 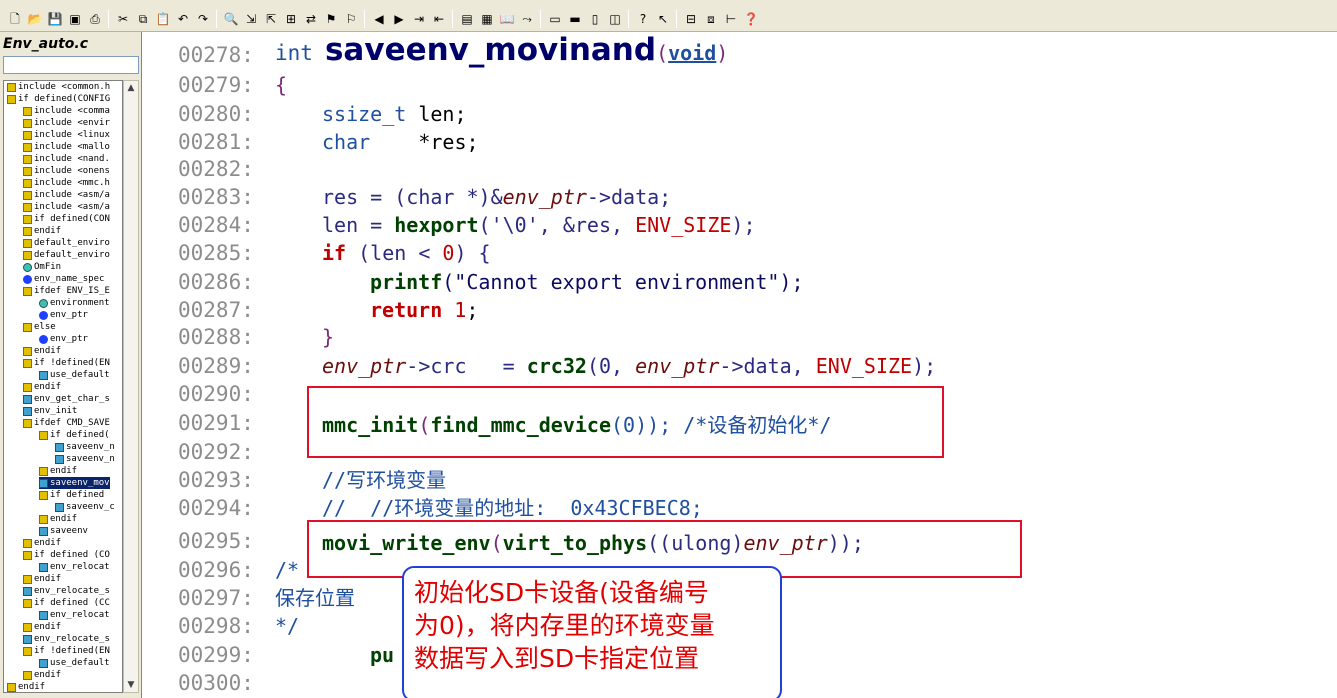 What do you see at coordinates (487, 19) in the screenshot?
I see `symbol-window-icon: ▦` at bounding box center [487, 19].